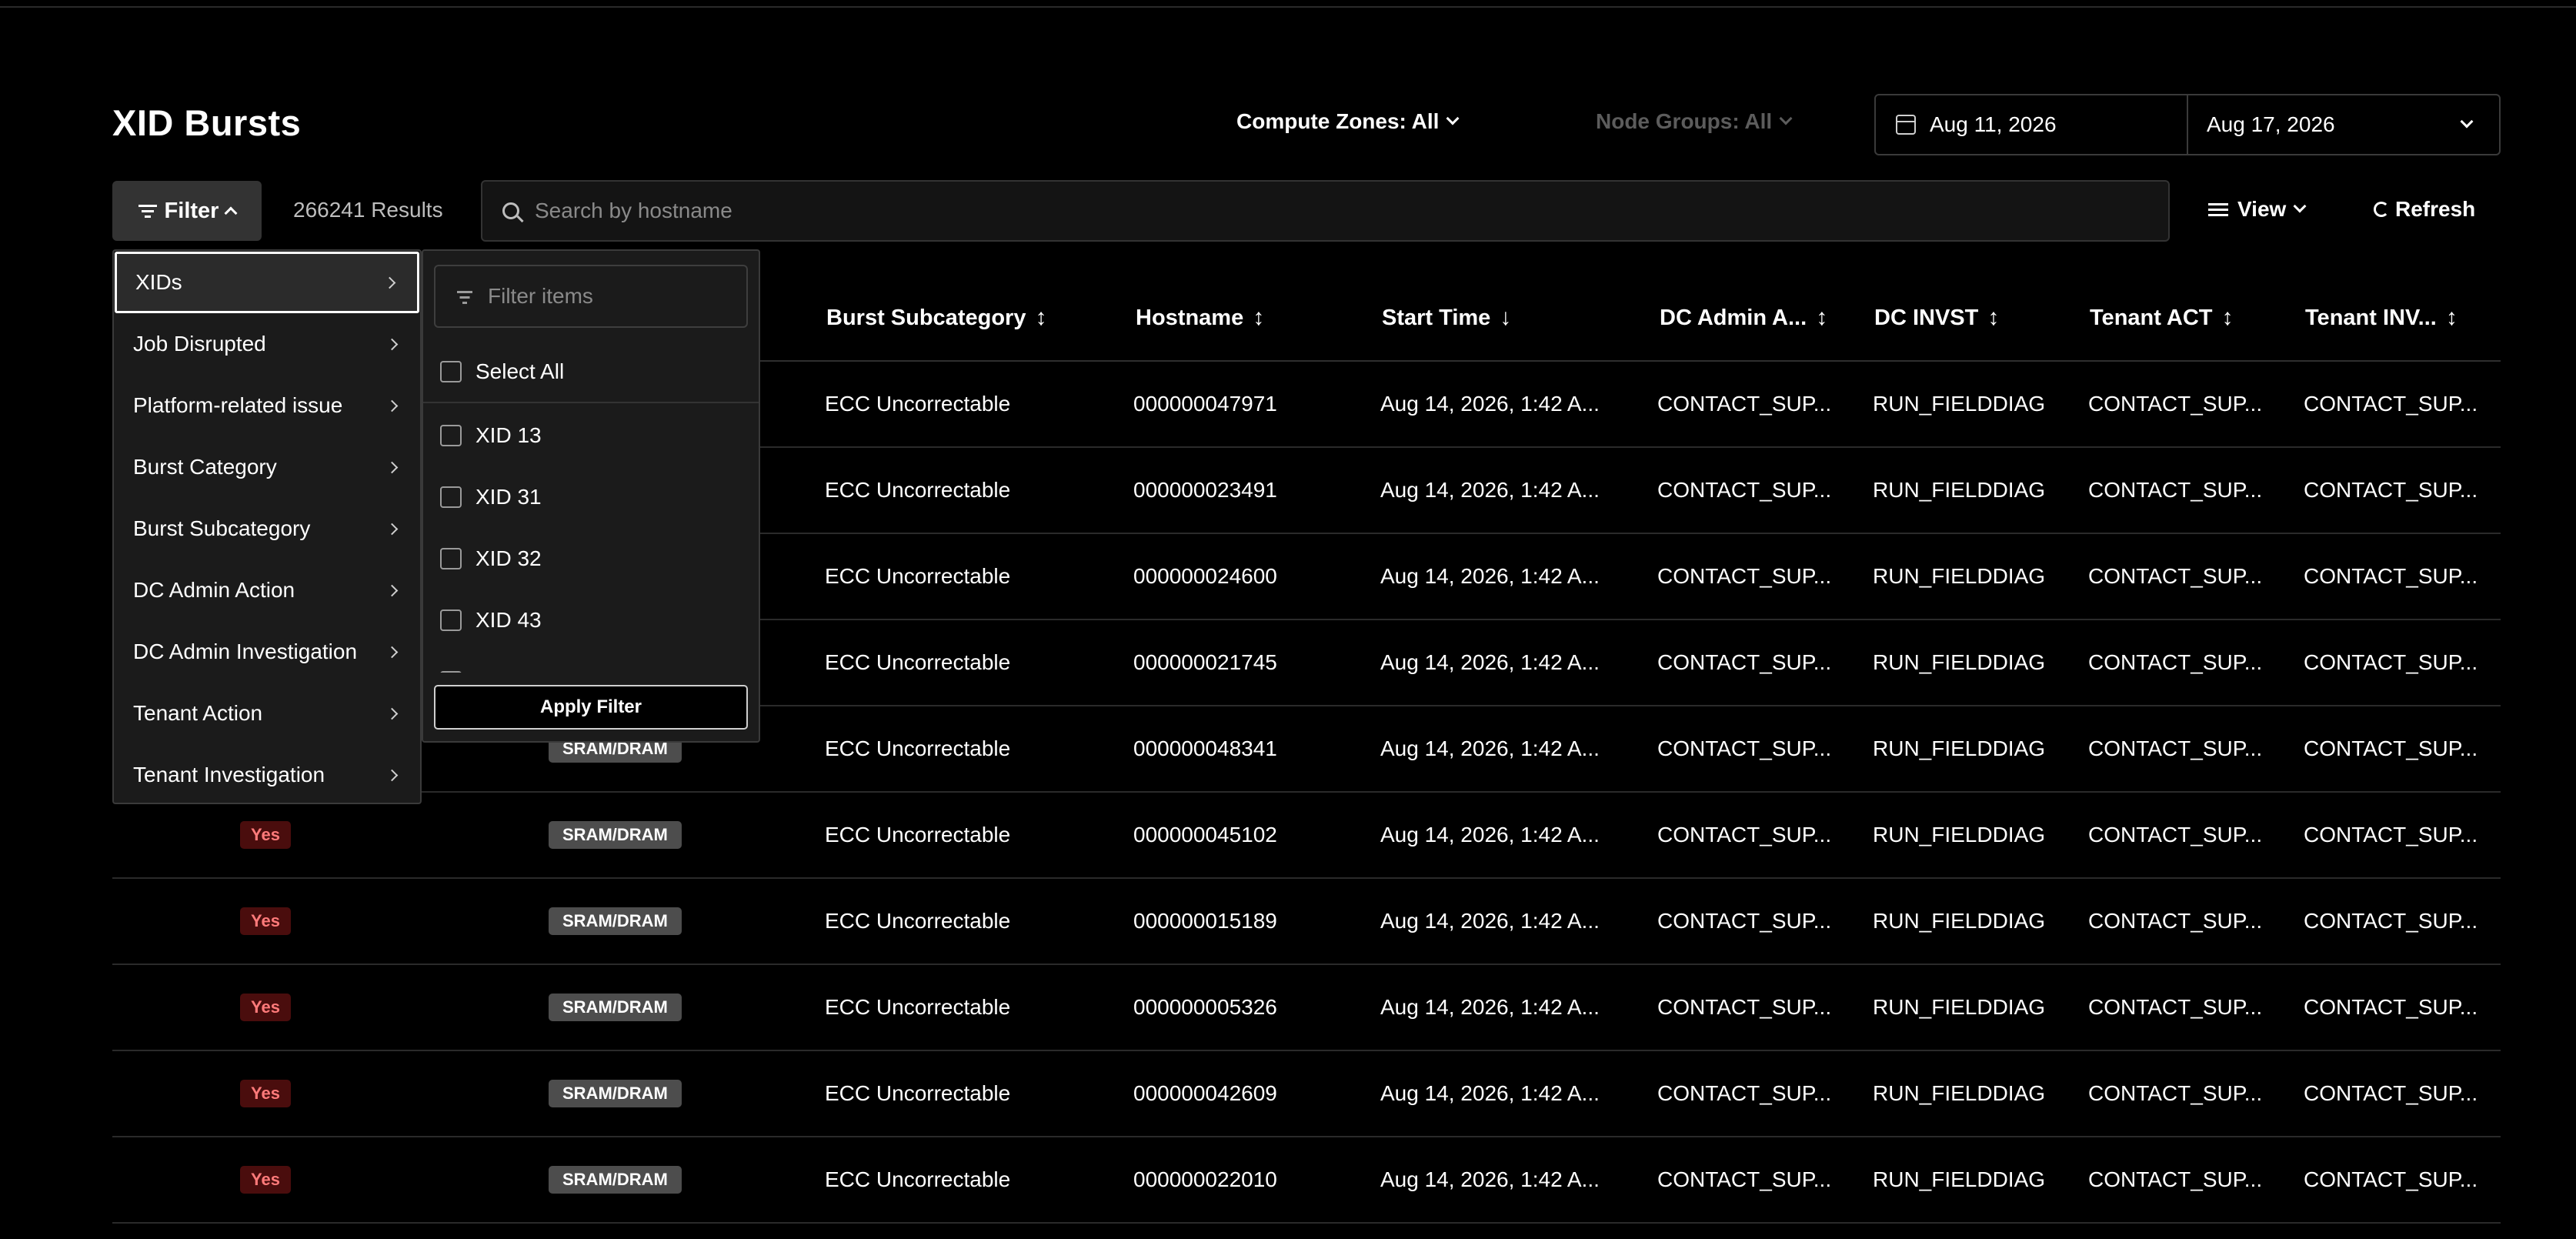 The image size is (2576, 1239). I want to click on hostname-cell: 000000045102, so click(1205, 835).